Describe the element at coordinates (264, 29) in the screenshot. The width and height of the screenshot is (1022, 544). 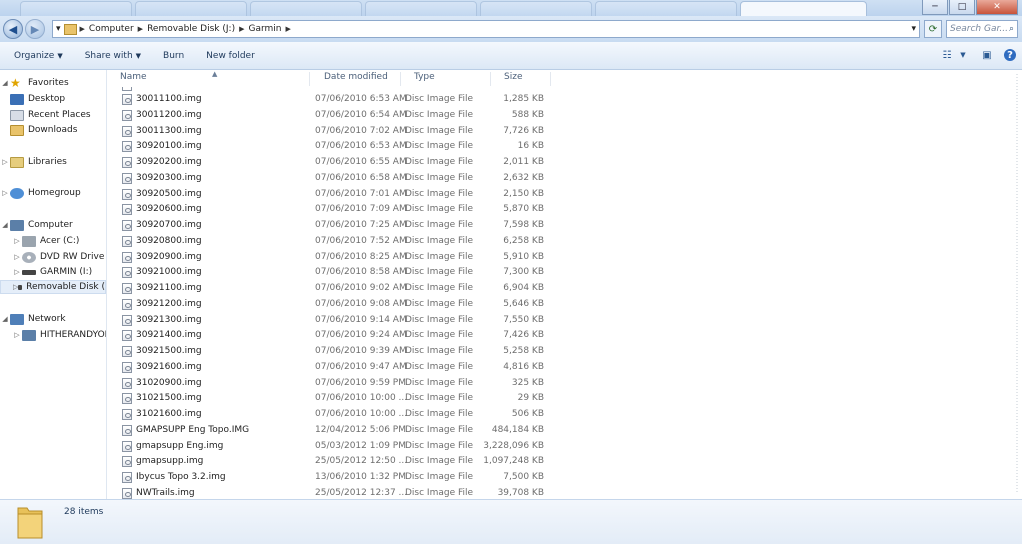
I see `breadcrumb-garmin: Garmin` at that location.